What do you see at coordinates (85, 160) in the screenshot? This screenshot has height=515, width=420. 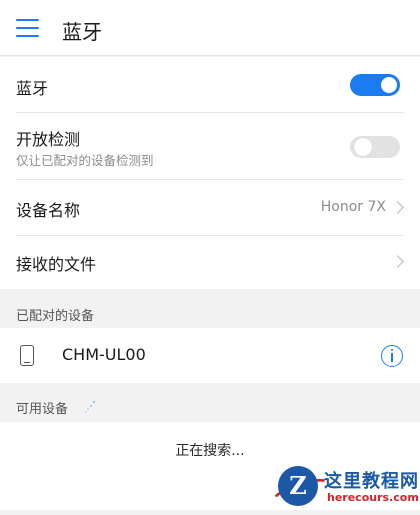 I see `discoverable-sublabel: 仅让已配对的设备检测到` at bounding box center [85, 160].